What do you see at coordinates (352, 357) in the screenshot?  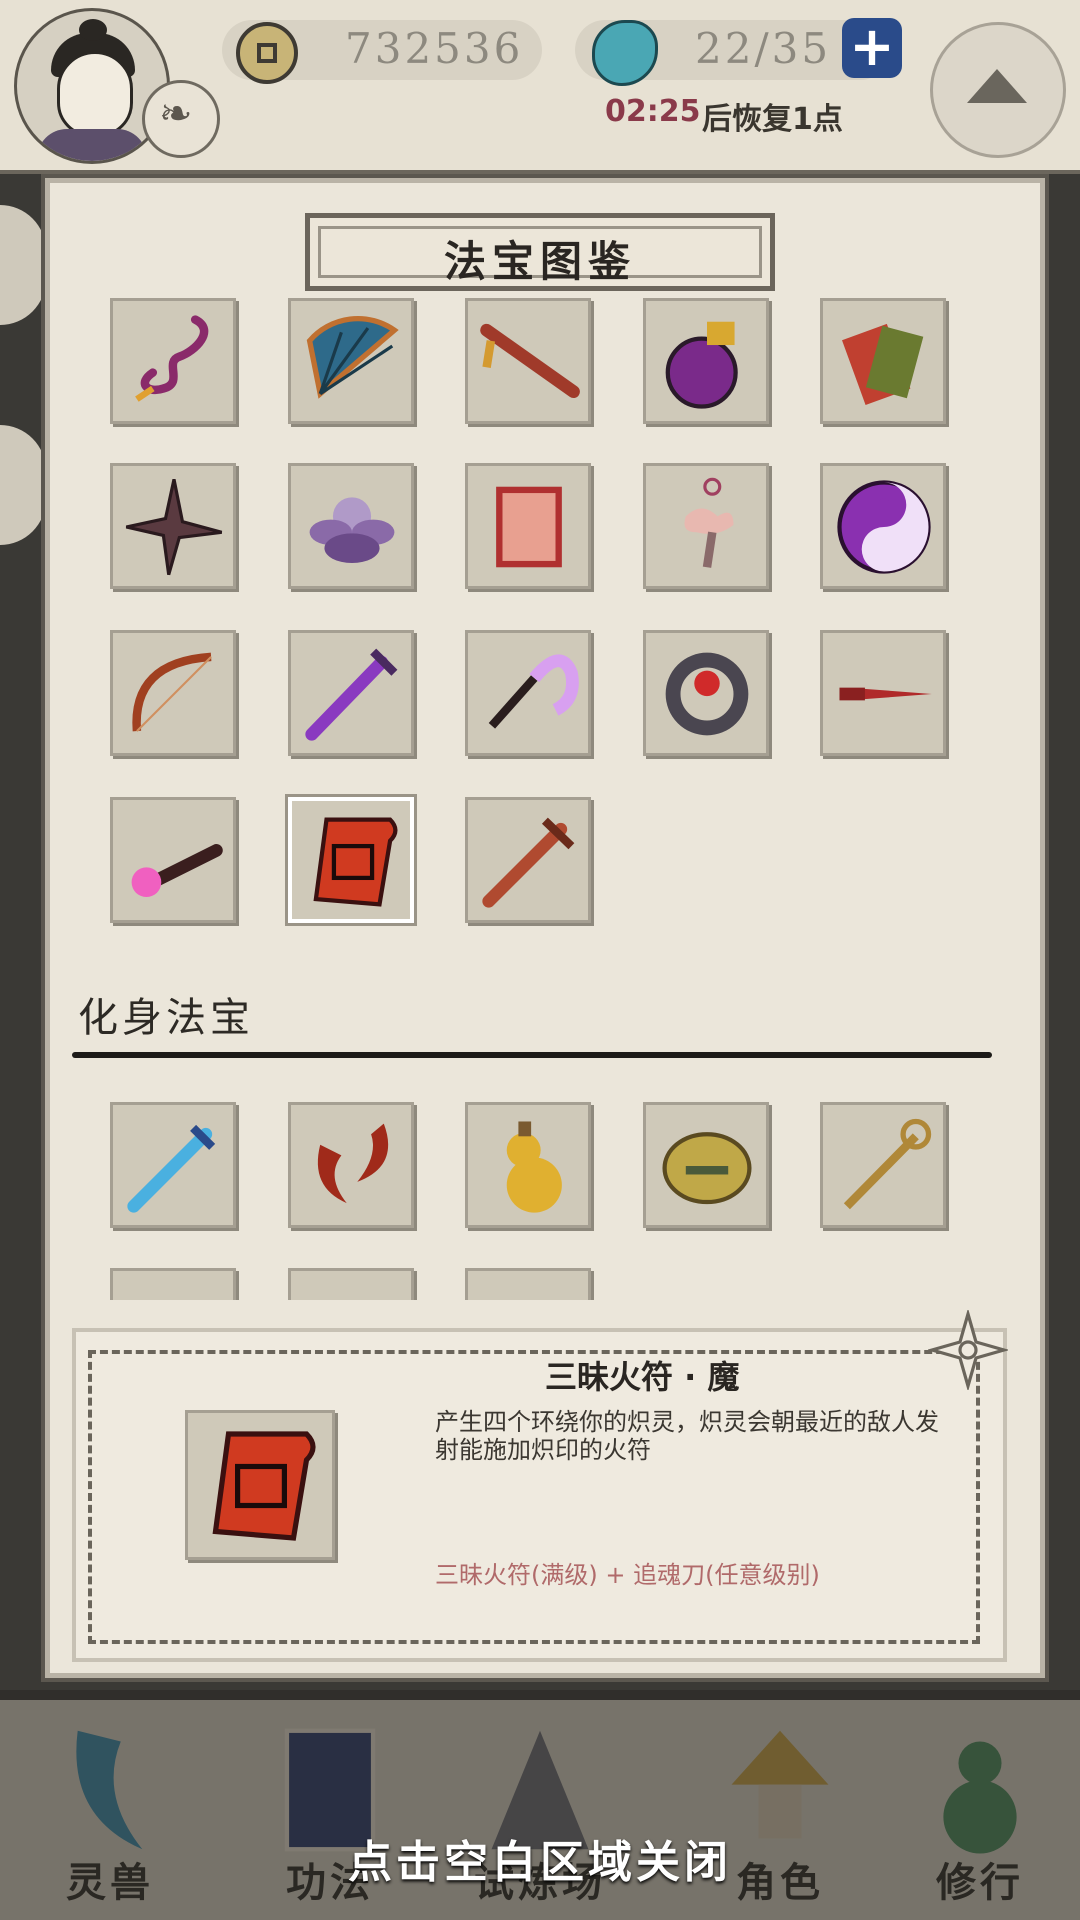 I see `fan-icon` at bounding box center [352, 357].